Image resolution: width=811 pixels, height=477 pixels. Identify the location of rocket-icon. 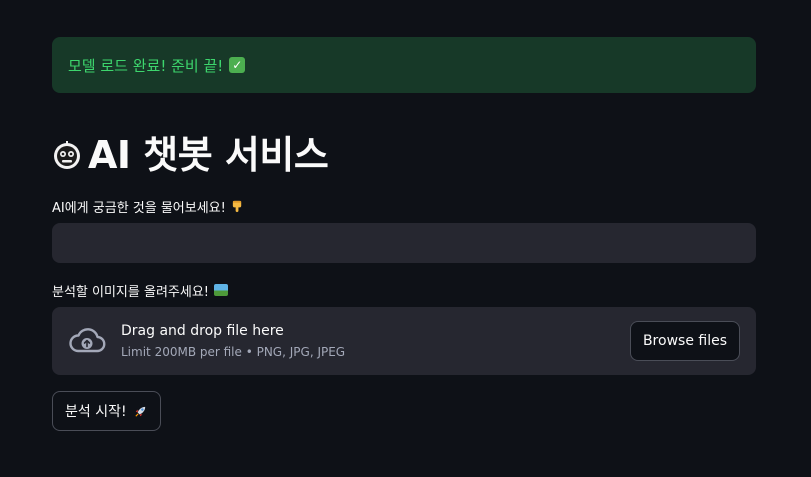
(140, 411).